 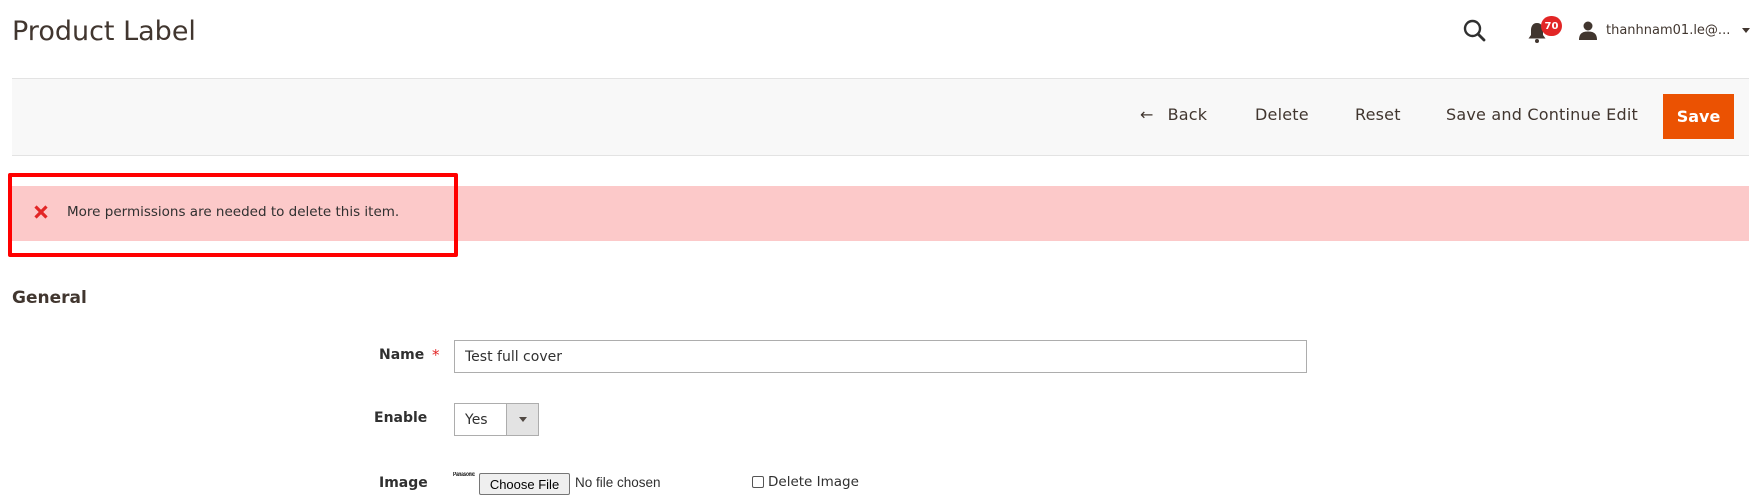 What do you see at coordinates (1542, 114) in the screenshot?
I see `save-and-continue-button: Save and Continue Edit` at bounding box center [1542, 114].